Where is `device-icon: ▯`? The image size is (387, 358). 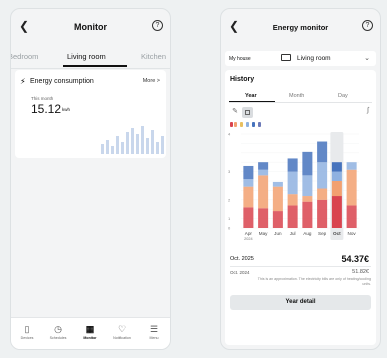
device-icon: ▯ is located at coordinates (27, 329).